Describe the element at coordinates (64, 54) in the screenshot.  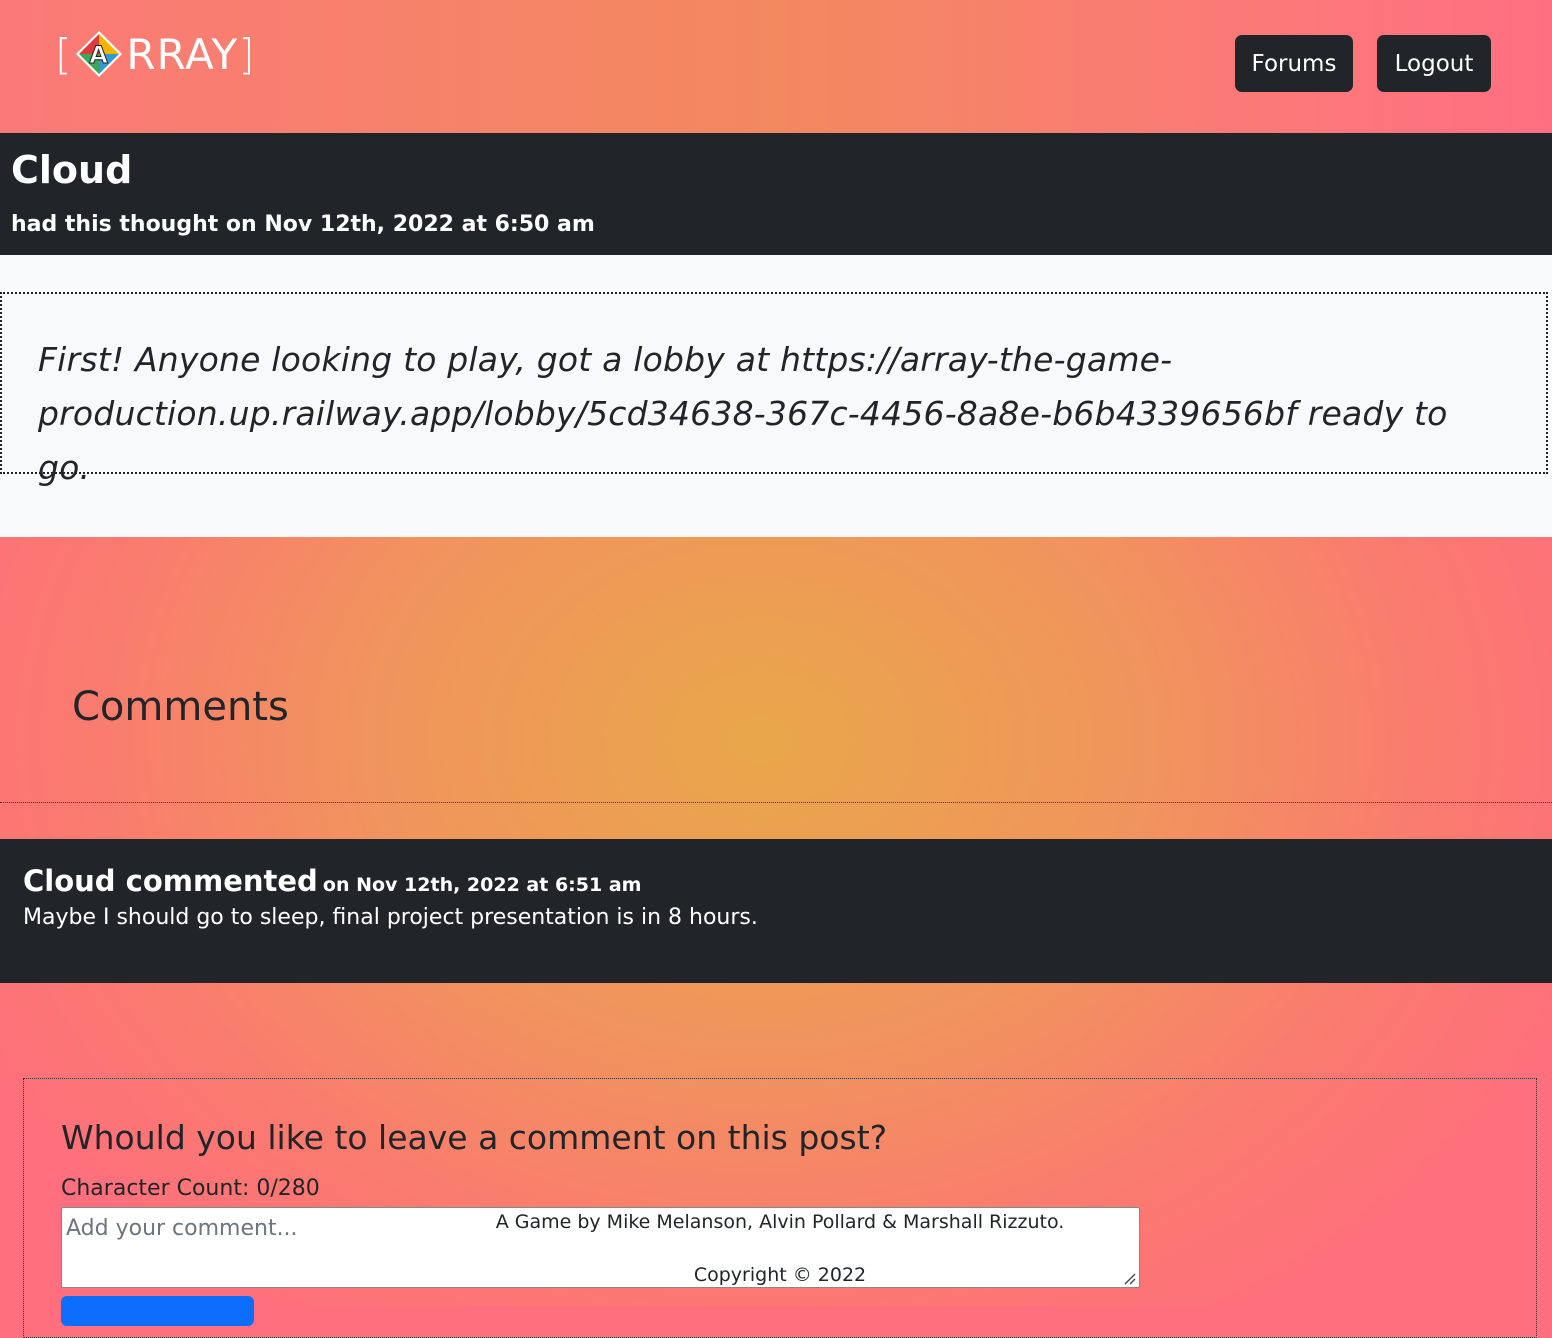
I see `logo-left-bracket: [` at that location.